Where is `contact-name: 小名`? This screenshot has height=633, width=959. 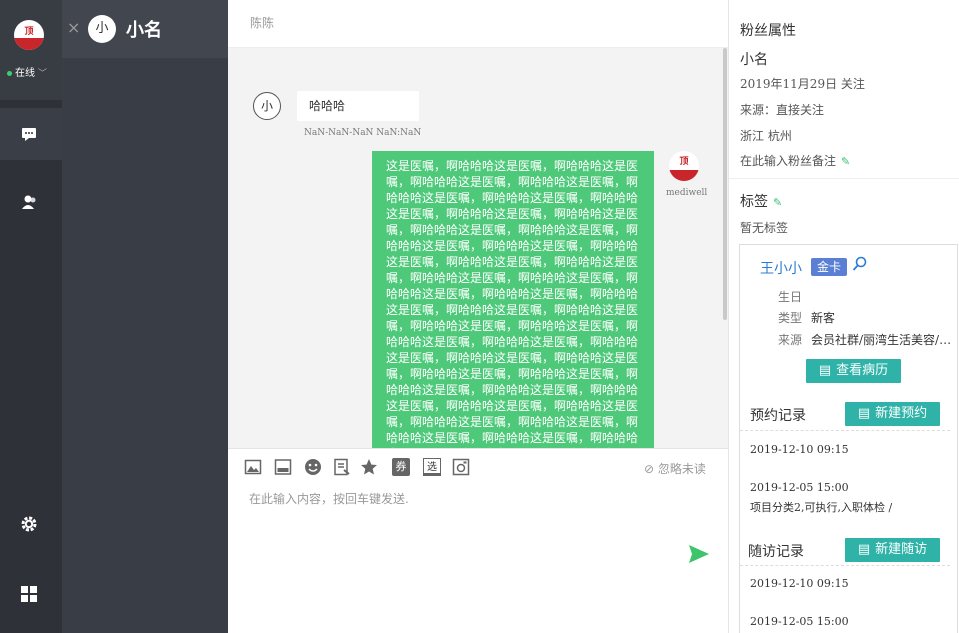
contact-name: 小名 is located at coordinates (144, 30).